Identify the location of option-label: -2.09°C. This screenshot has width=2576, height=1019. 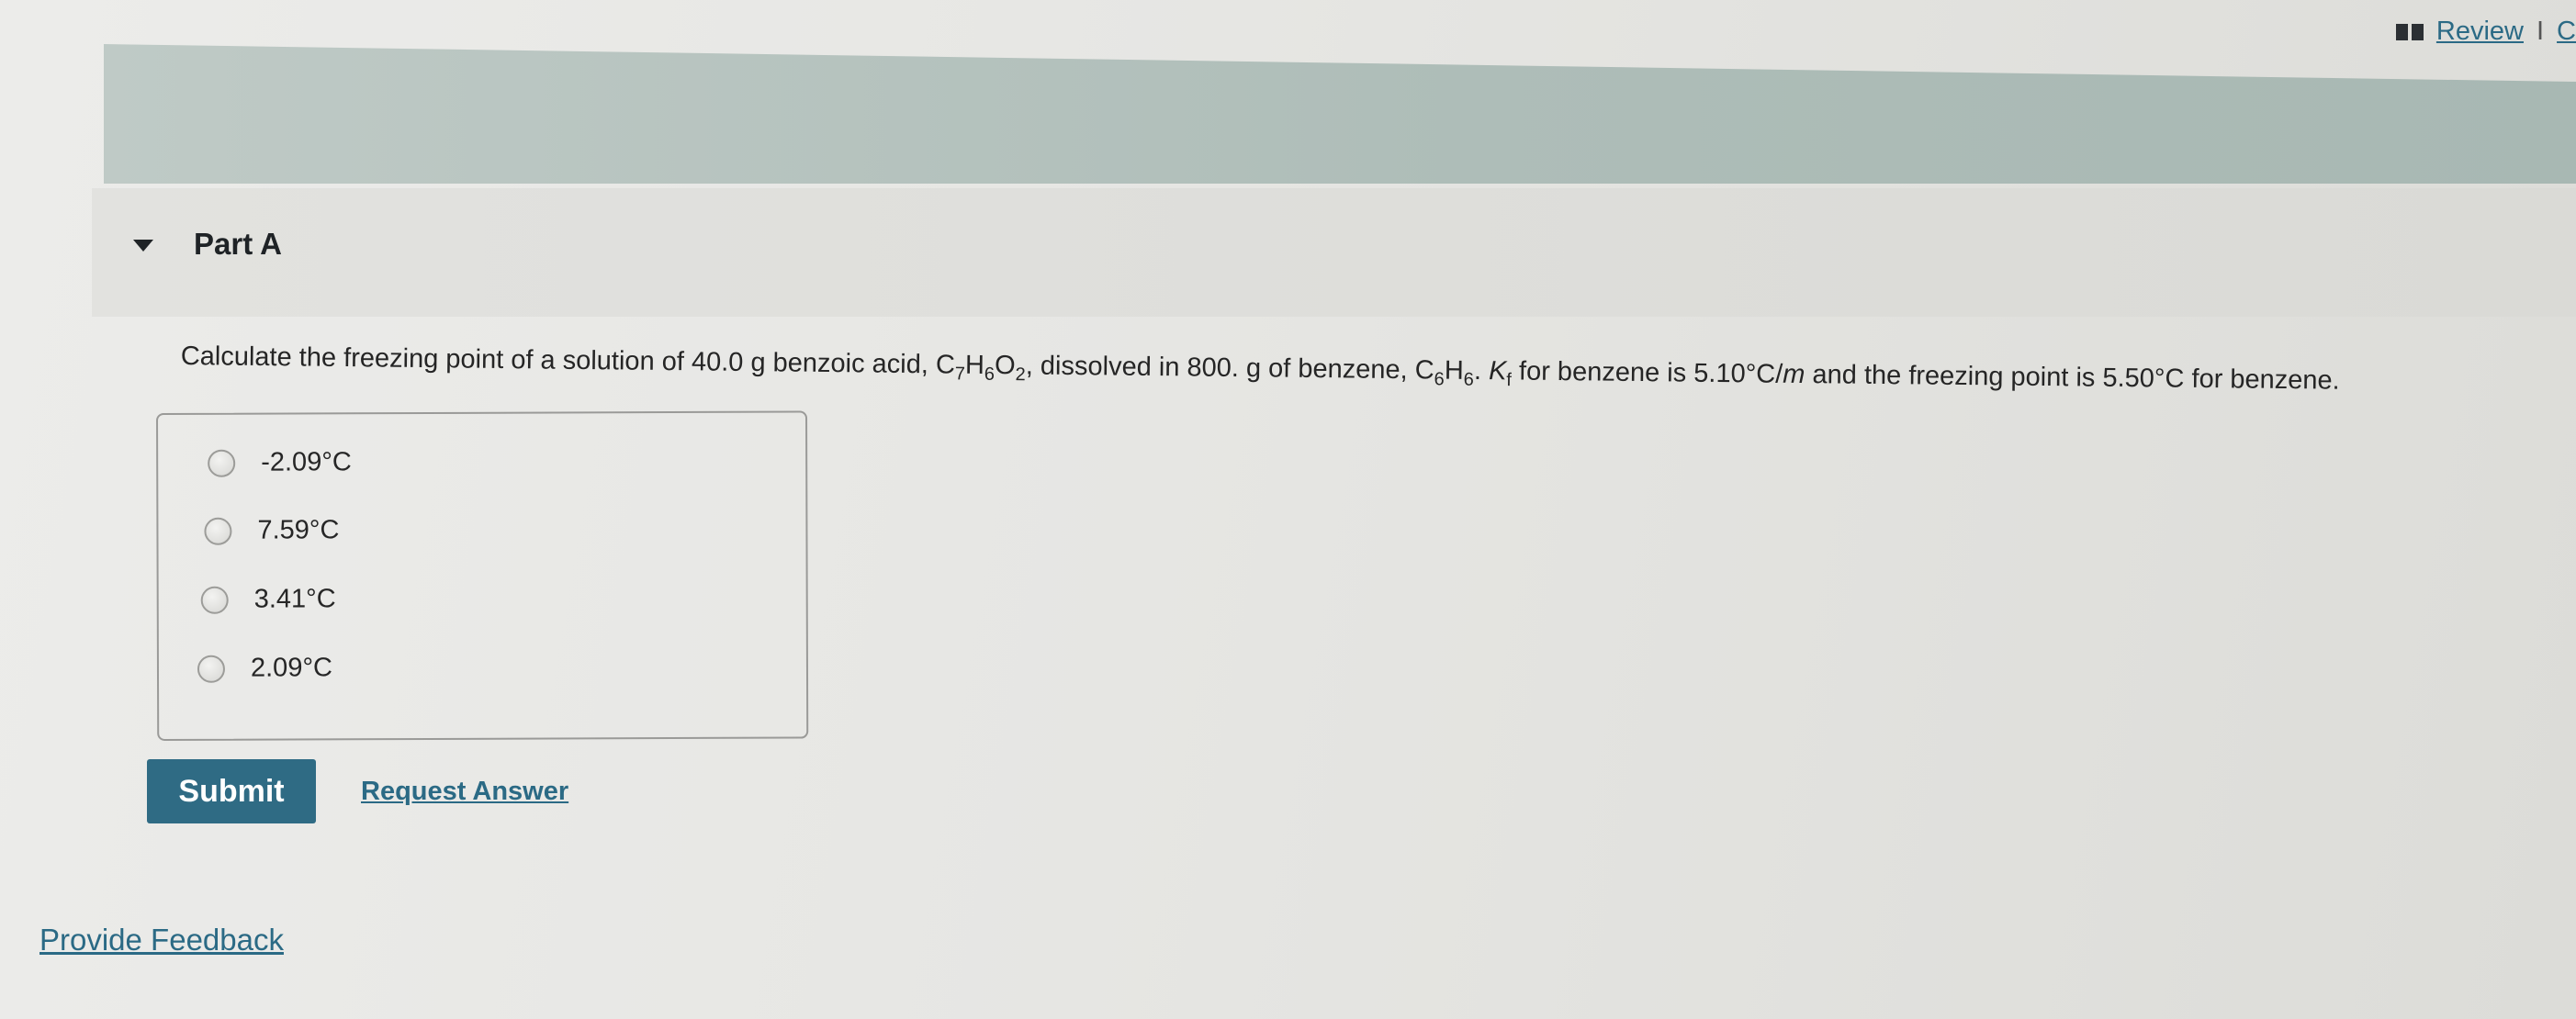
(306, 462).